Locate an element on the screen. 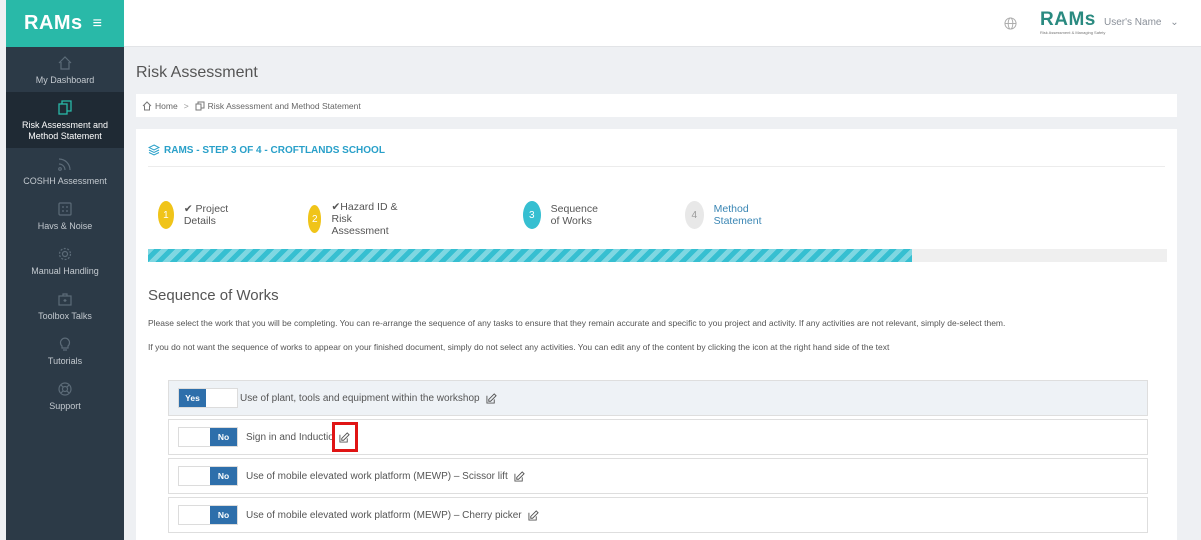 The height and width of the screenshot is (540, 1201). layers-icon is located at coordinates (154, 150).